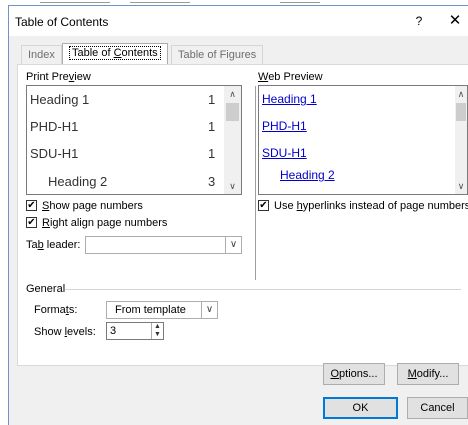  I want to click on formats-value: From template, so click(150, 310).